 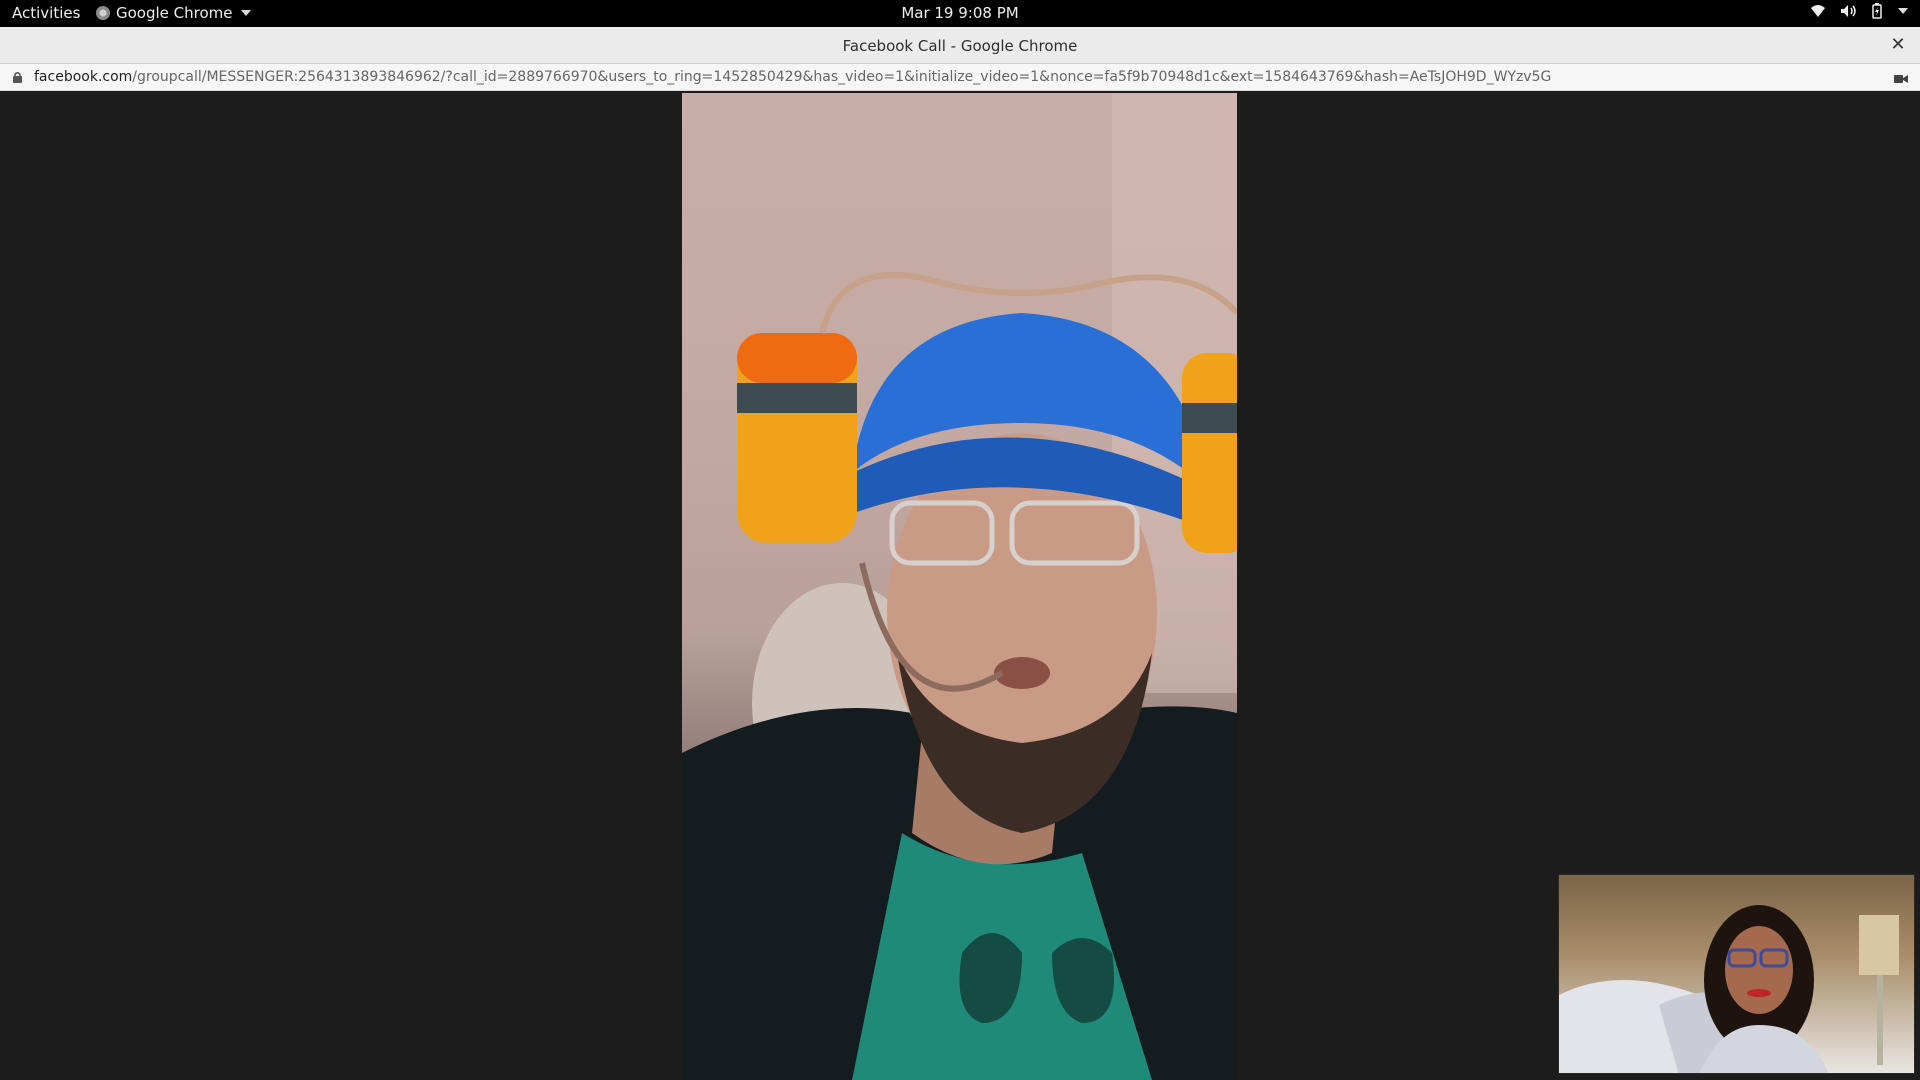 What do you see at coordinates (245, 13) in the screenshot?
I see `chevron-down-icon` at bounding box center [245, 13].